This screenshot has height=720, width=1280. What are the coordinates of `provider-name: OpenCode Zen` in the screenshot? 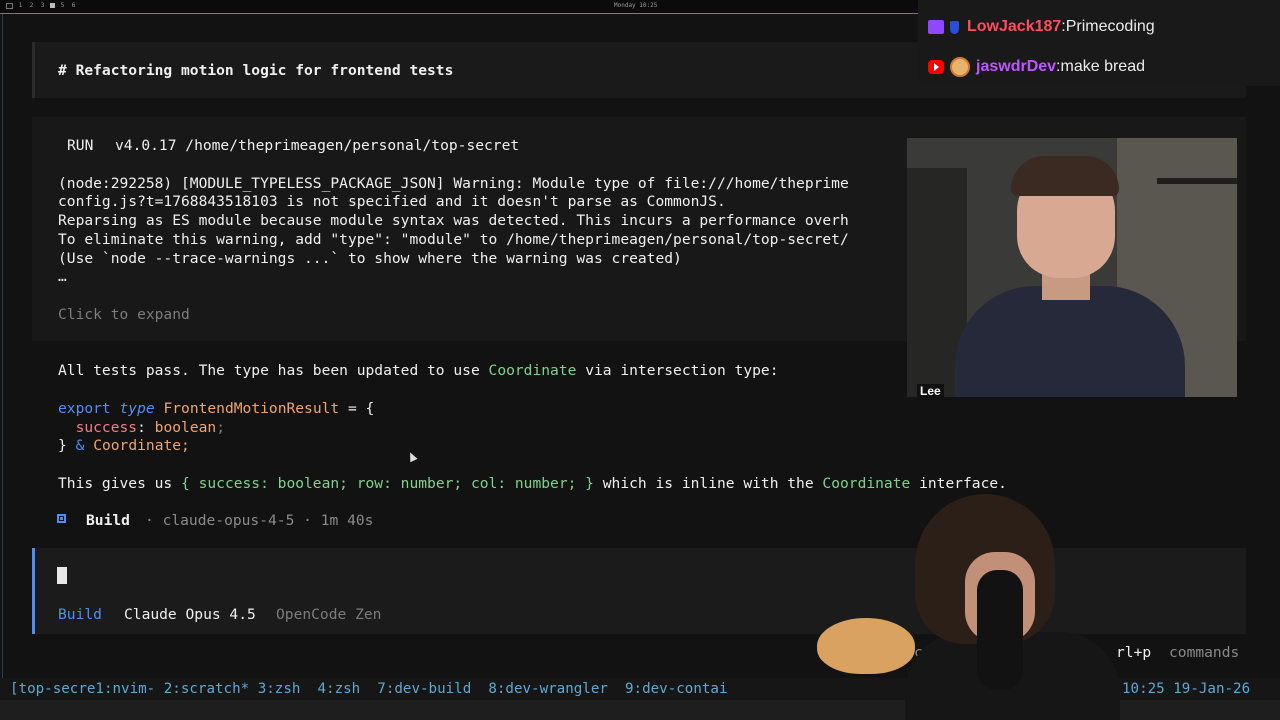 It's located at (329, 614).